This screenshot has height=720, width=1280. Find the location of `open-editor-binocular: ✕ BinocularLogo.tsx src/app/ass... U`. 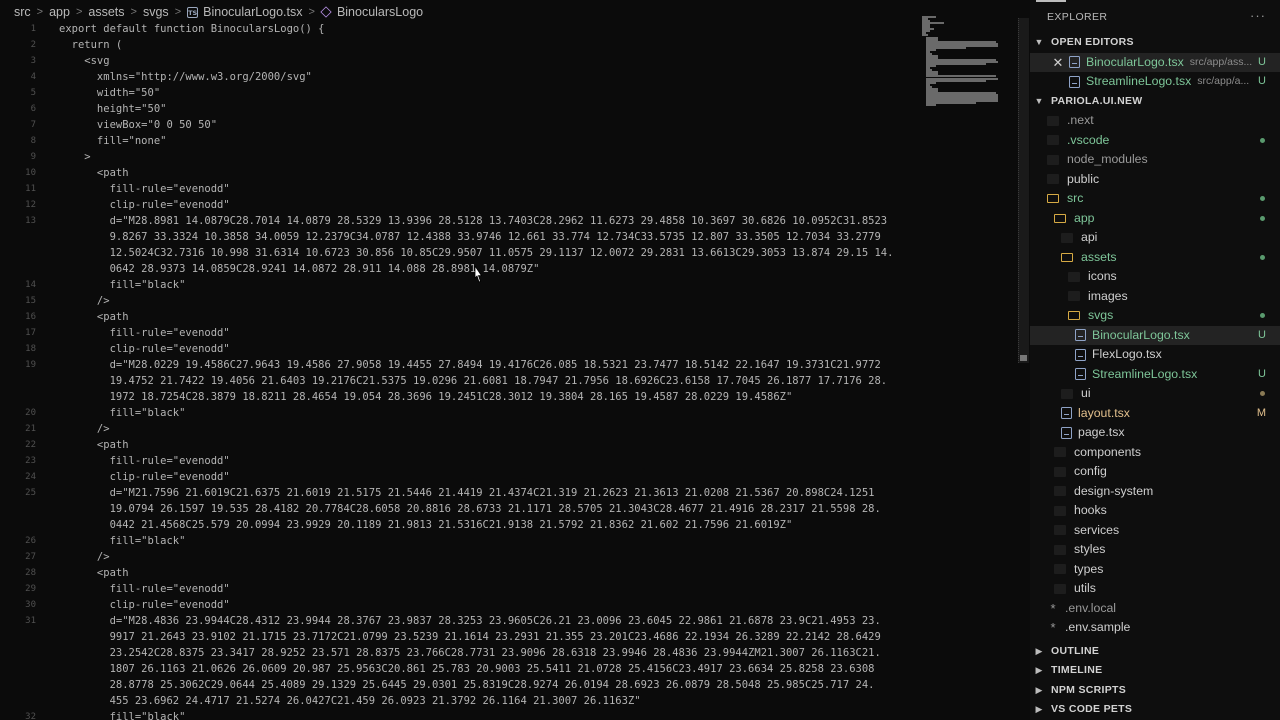

open-editor-binocular: ✕ BinocularLogo.tsx src/app/ass... U is located at coordinates (1155, 62).